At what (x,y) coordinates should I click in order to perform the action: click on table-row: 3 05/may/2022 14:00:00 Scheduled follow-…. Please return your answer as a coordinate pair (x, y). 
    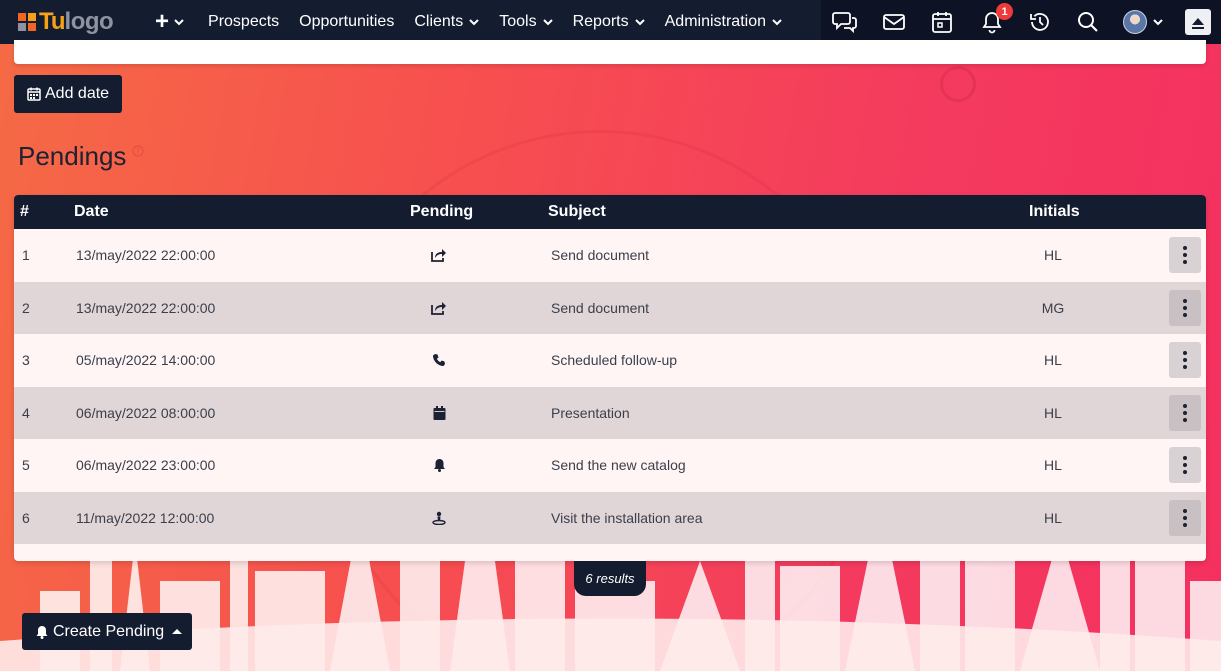
    Looking at the image, I should click on (610, 360).